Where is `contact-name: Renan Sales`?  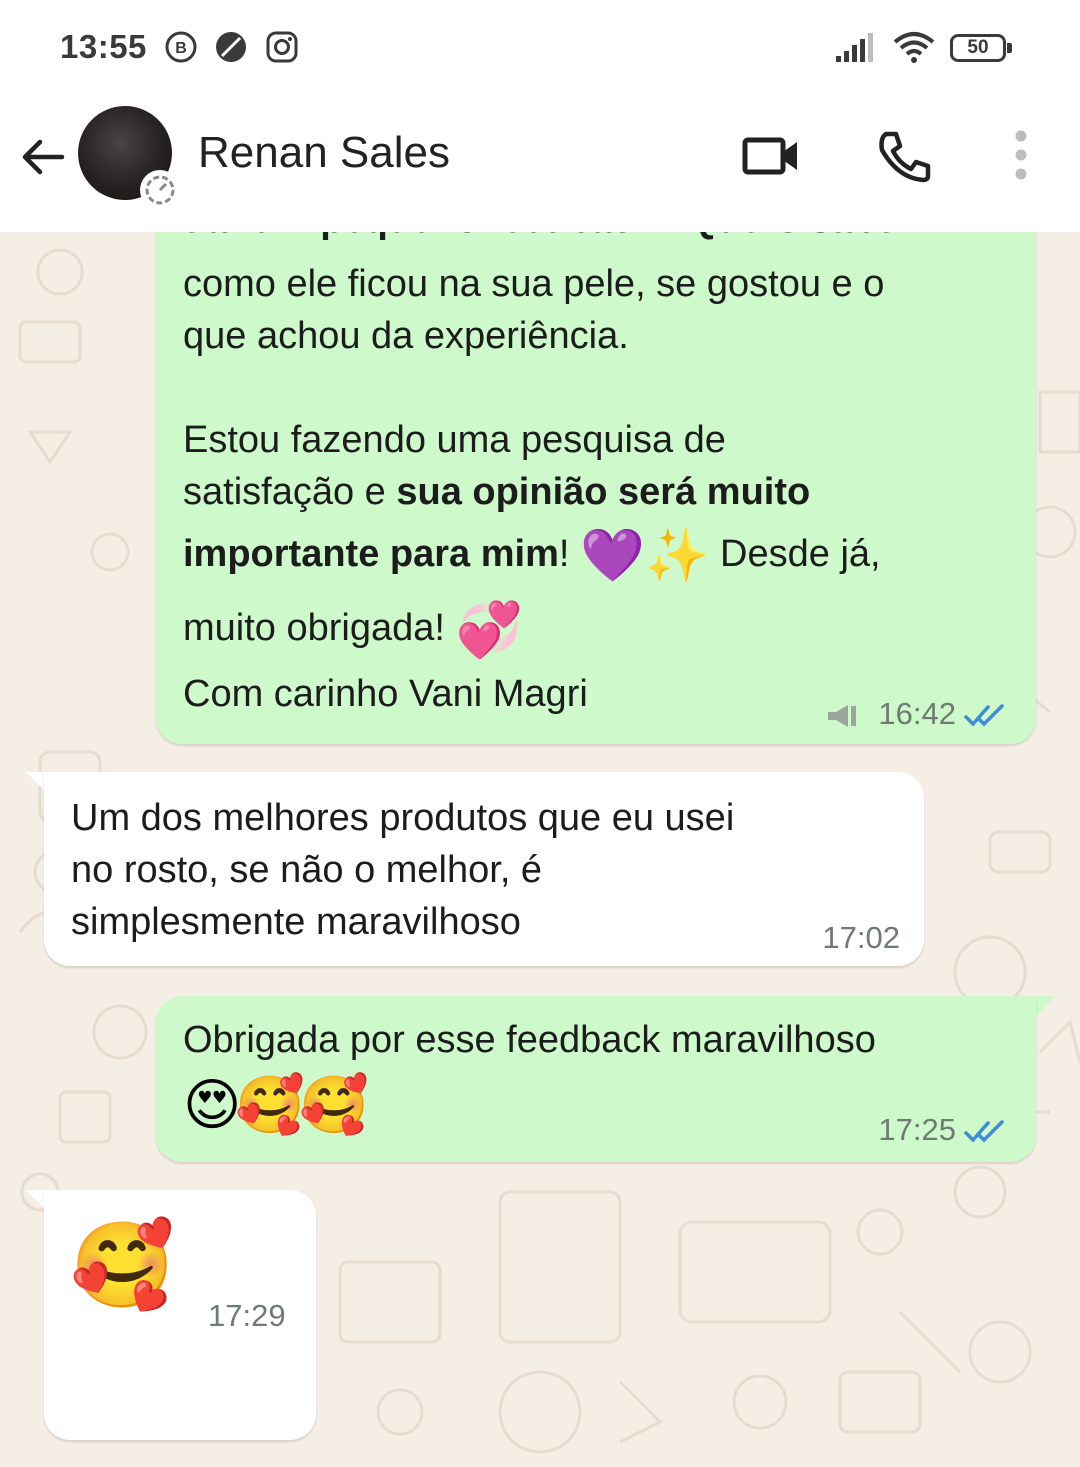 contact-name: Renan Sales is located at coordinates (324, 153).